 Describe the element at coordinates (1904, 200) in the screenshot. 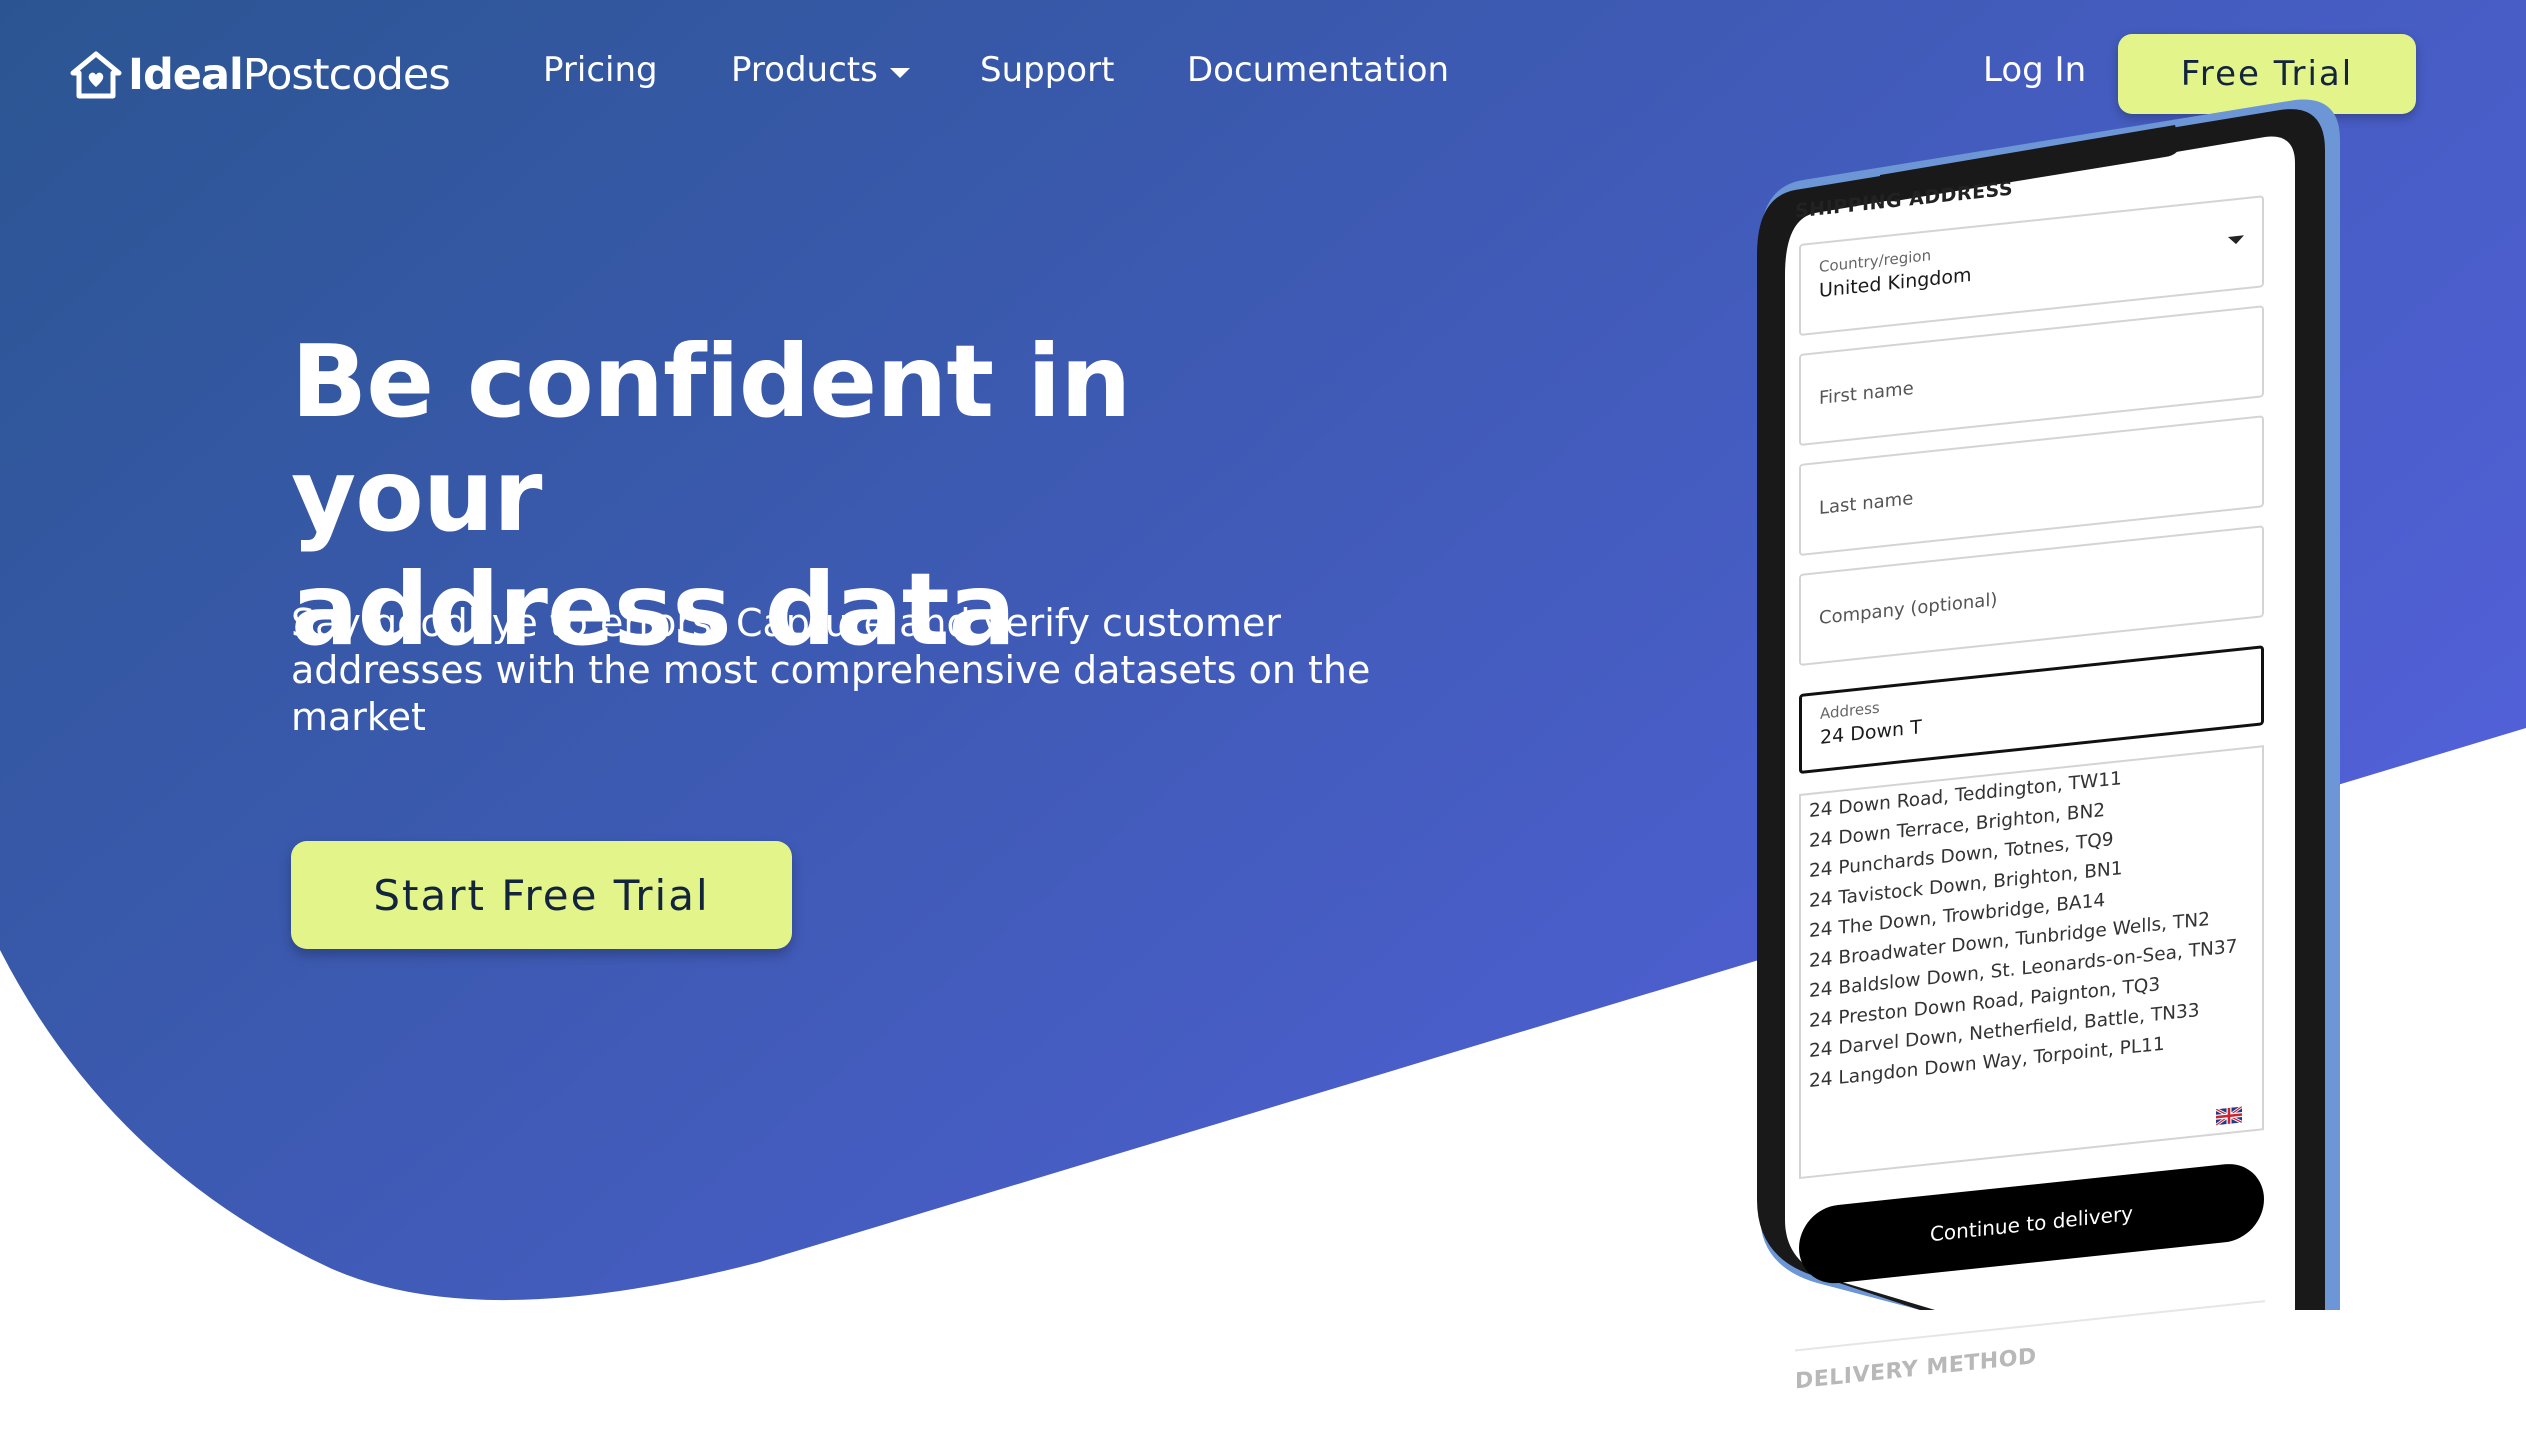

I see `shipping-address-heading: SHIPPING ADDRESS` at that location.